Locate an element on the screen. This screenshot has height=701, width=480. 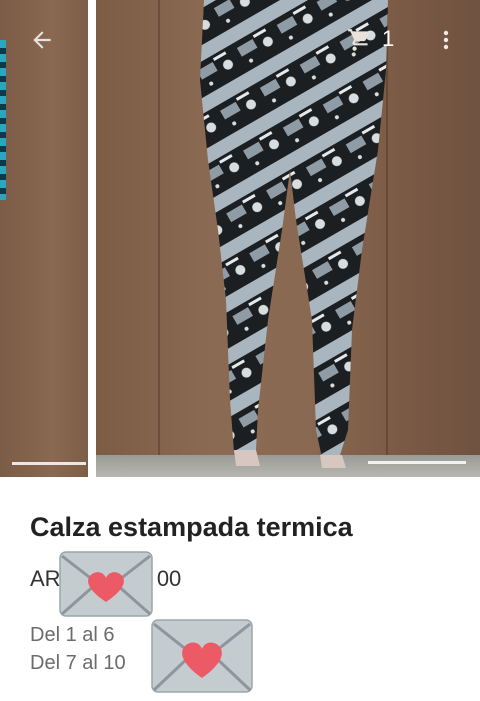
cart-icon is located at coordinates (359, 40).